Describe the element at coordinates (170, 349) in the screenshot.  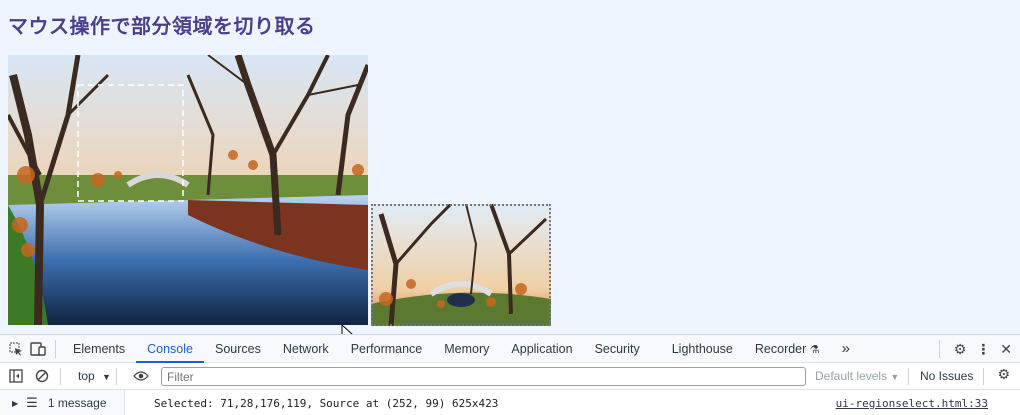
I see `tab-console: Console` at that location.